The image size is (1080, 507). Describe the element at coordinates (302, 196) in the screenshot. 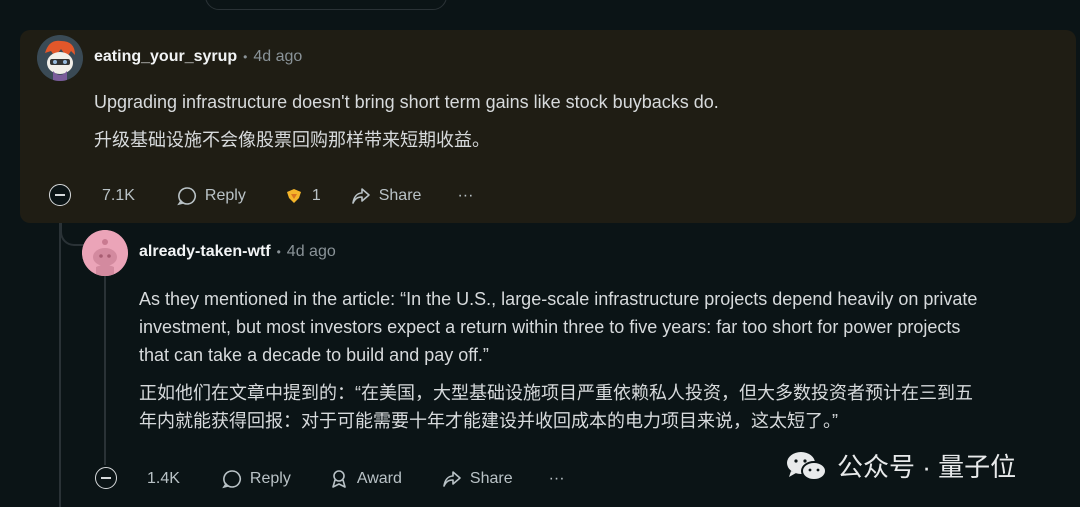

I see `award-button: 1` at that location.